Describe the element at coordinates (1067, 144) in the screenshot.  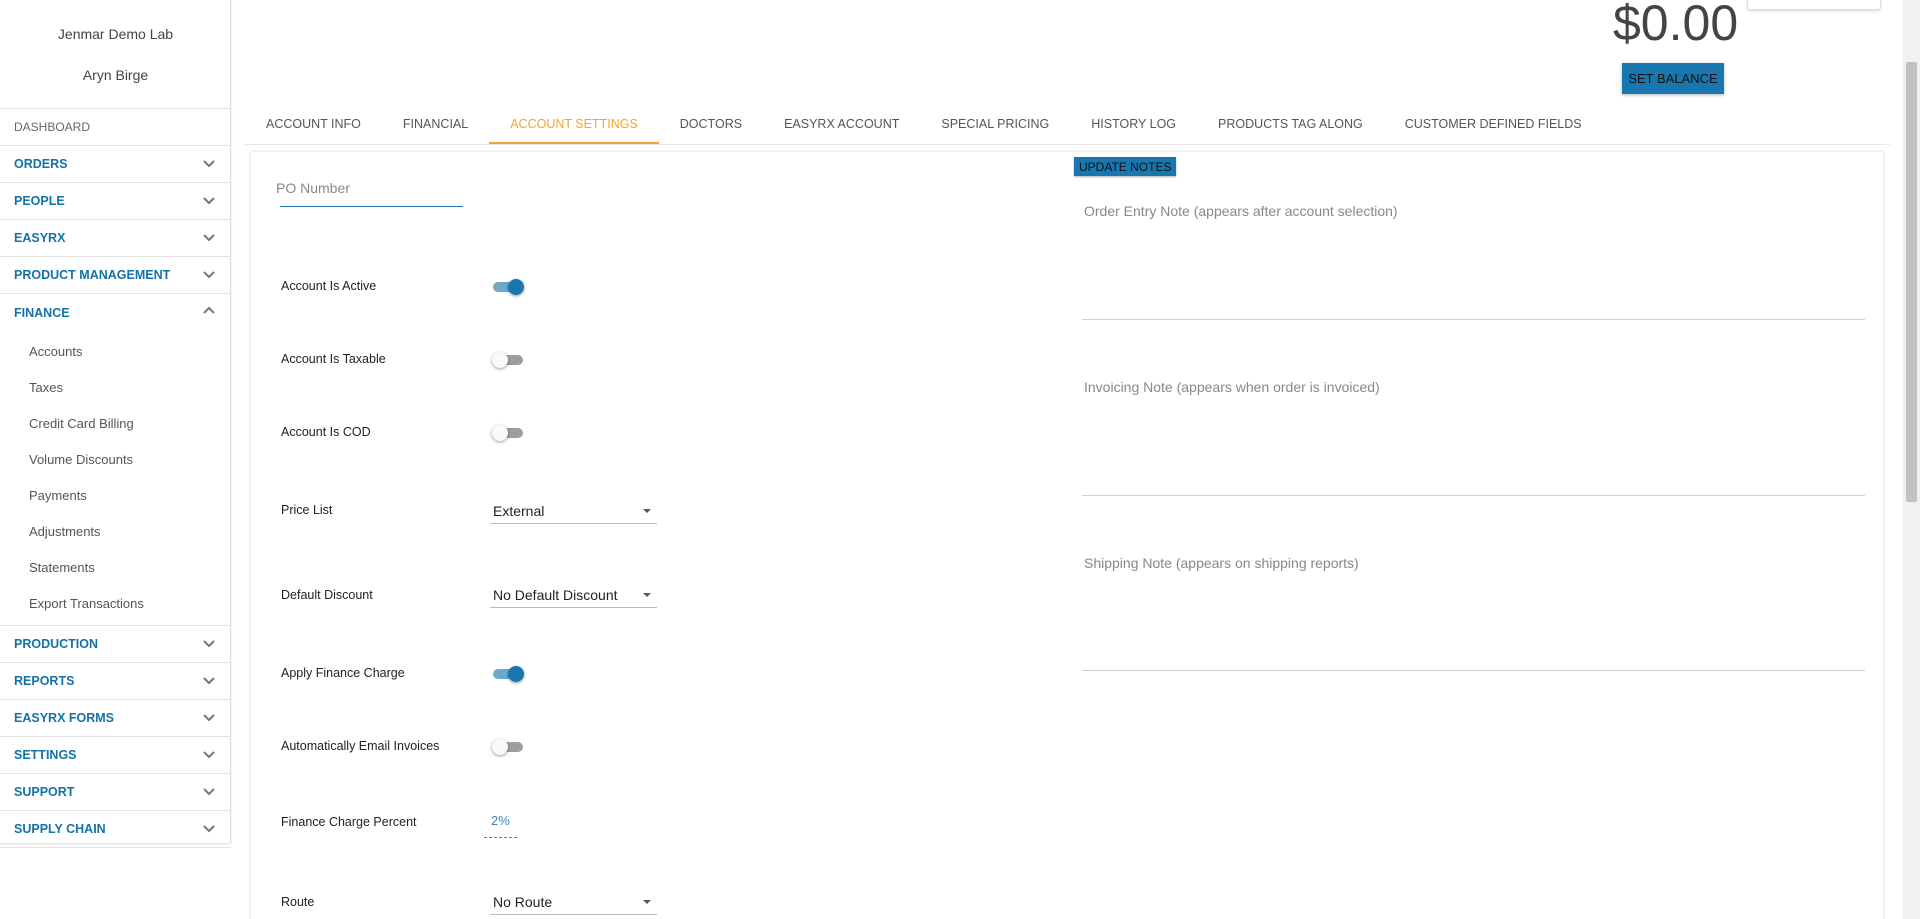
I see `tabs-divider` at that location.